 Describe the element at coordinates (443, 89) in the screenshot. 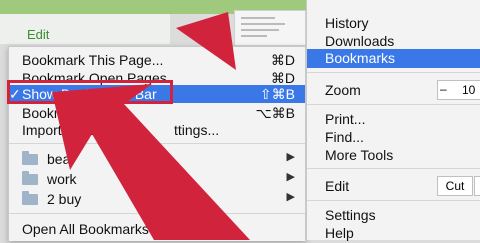

I see `zoom-out-button: –` at that location.